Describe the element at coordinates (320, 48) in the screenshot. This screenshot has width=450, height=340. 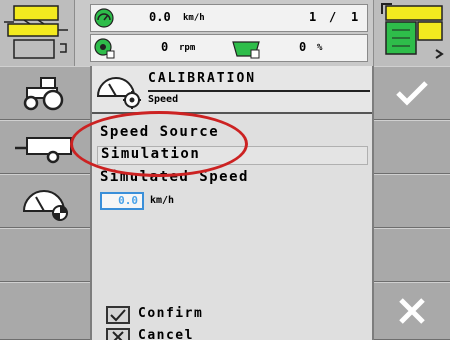
I see `percent-unit: %` at that location.